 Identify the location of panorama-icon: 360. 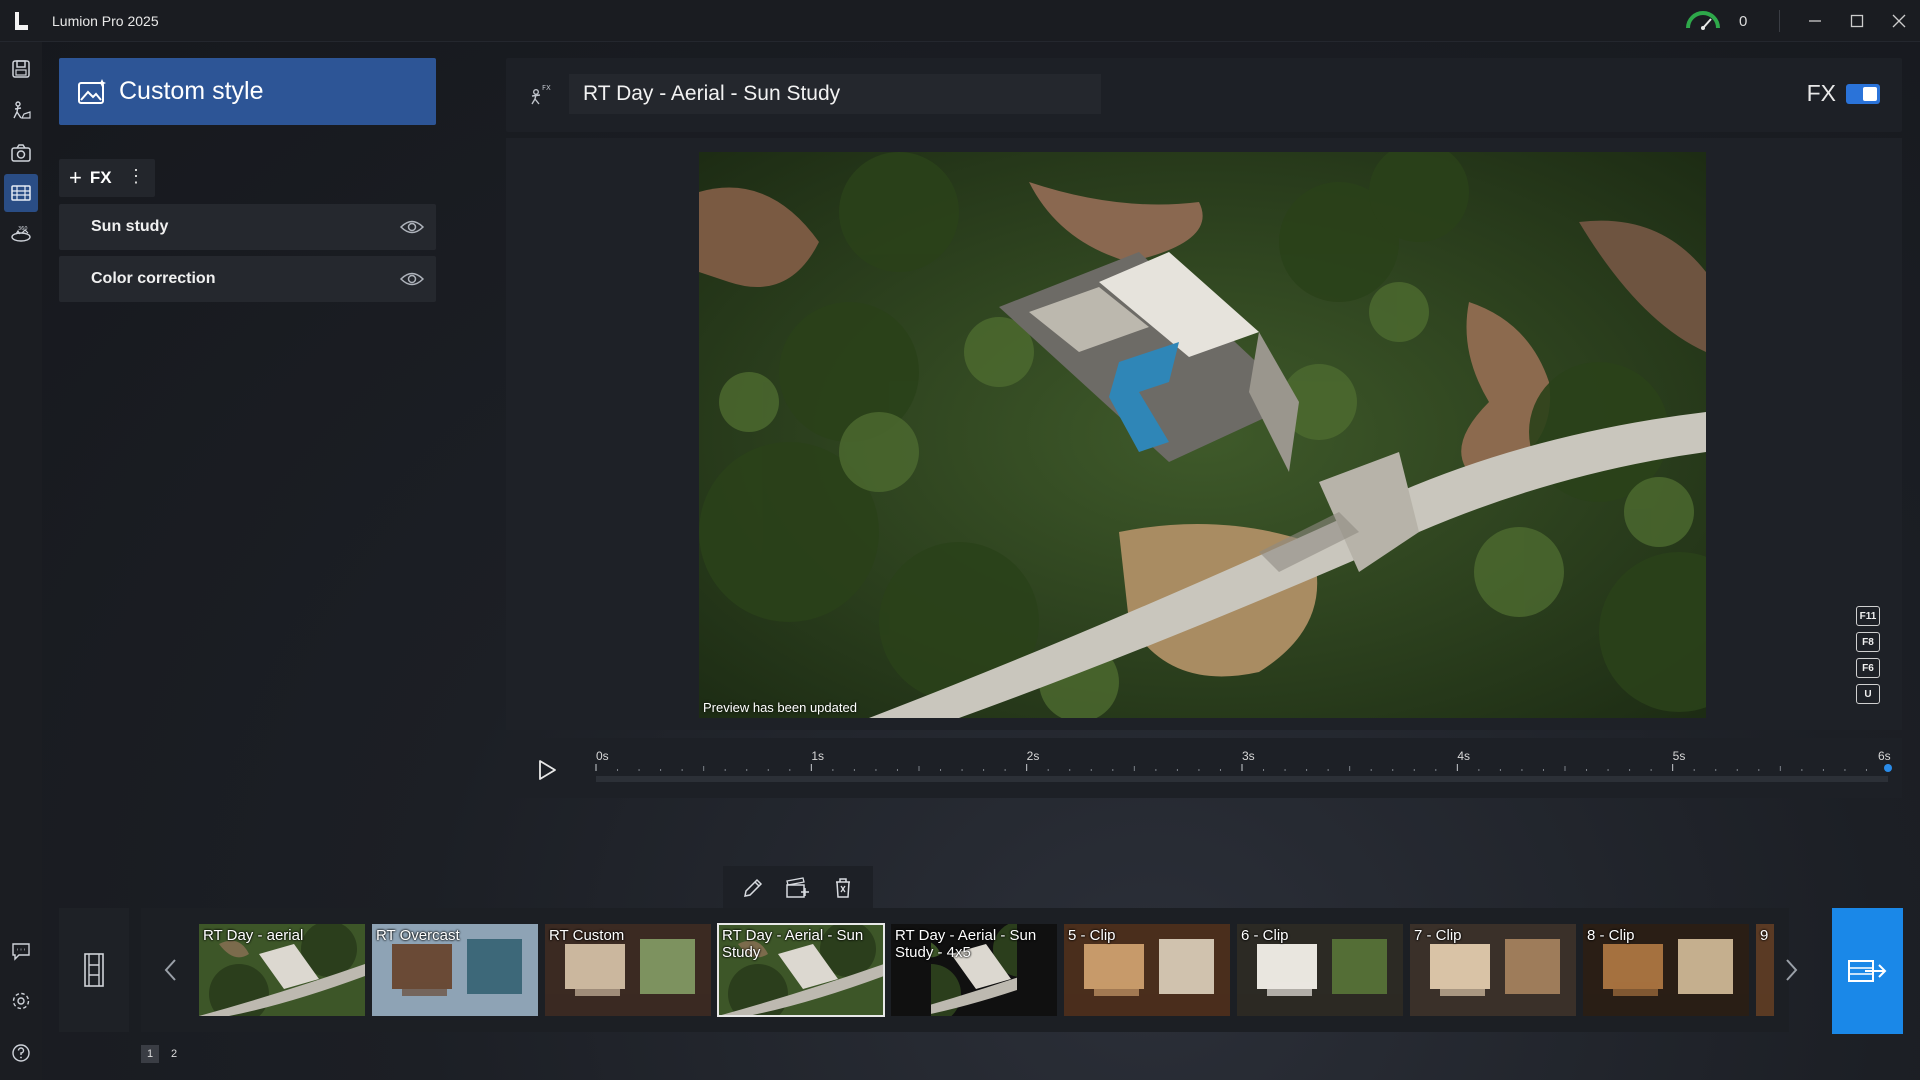
(21, 234).